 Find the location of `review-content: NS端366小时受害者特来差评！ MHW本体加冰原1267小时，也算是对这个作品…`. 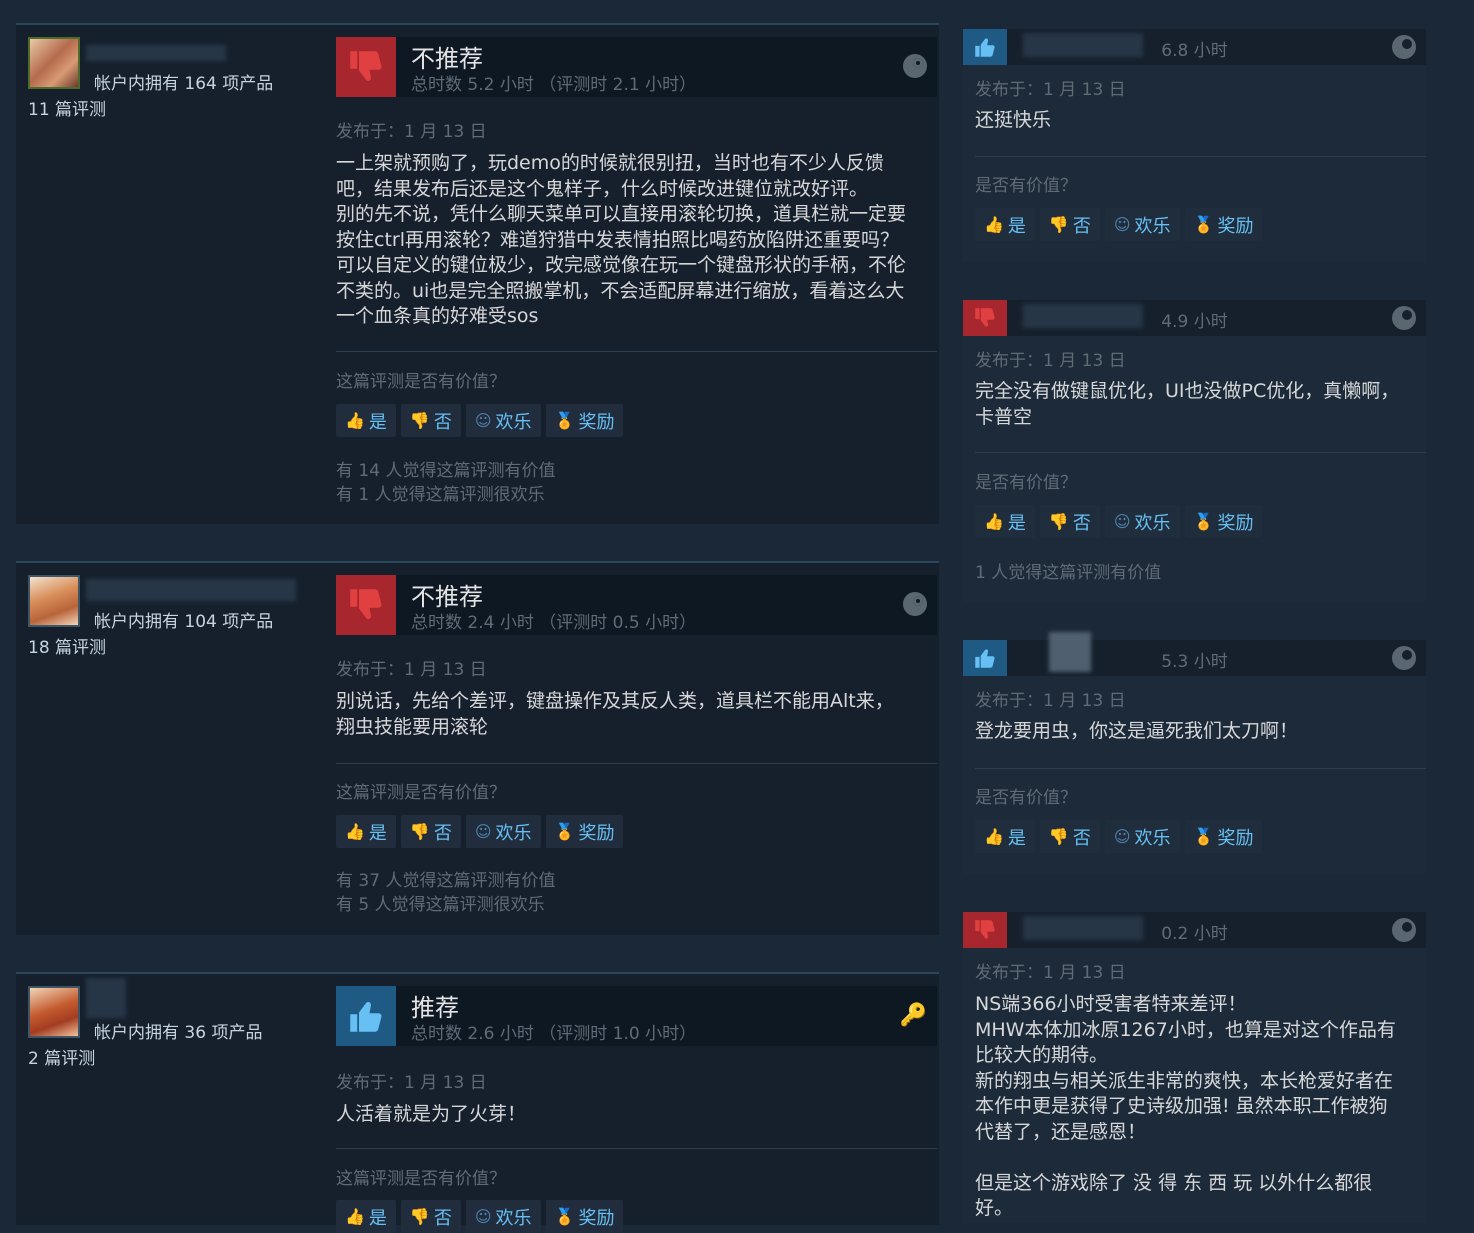

review-content: NS端366小时受害者特来差评！ MHW本体加冰原1267小时，也算是对这个作品… is located at coordinates (1185, 1106).